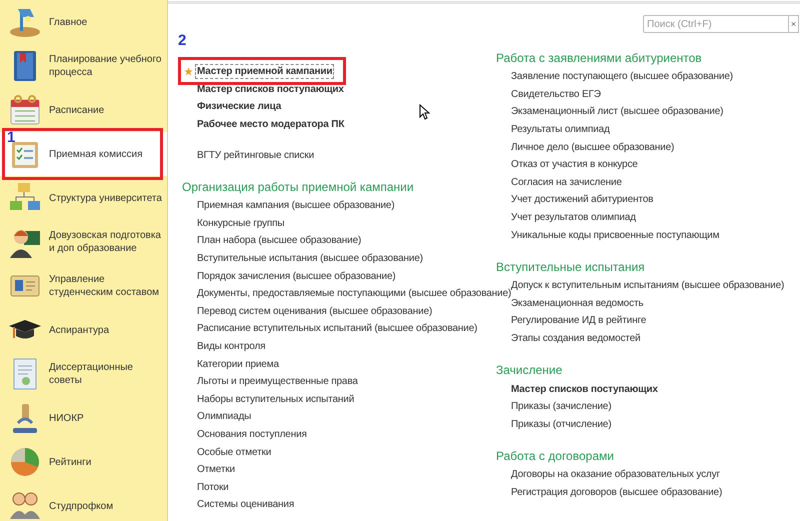 The width and height of the screenshot is (800, 521). I want to click on menu-link: Потоки, so click(213, 487).